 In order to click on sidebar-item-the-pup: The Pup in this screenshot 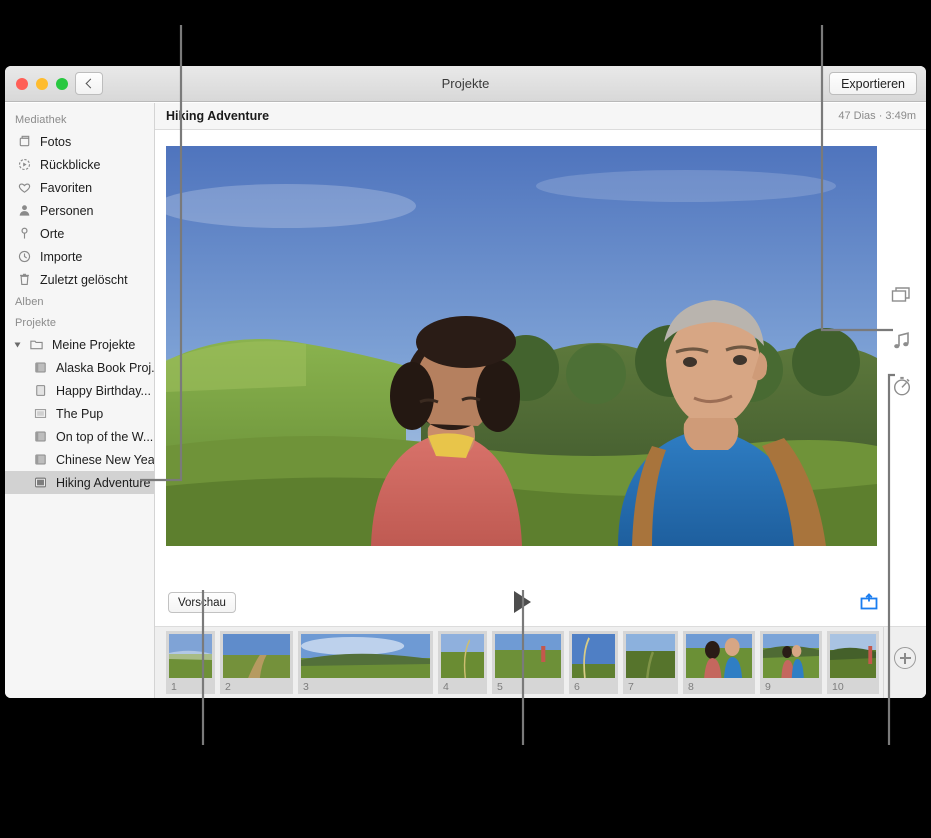, I will do `click(79, 413)`.